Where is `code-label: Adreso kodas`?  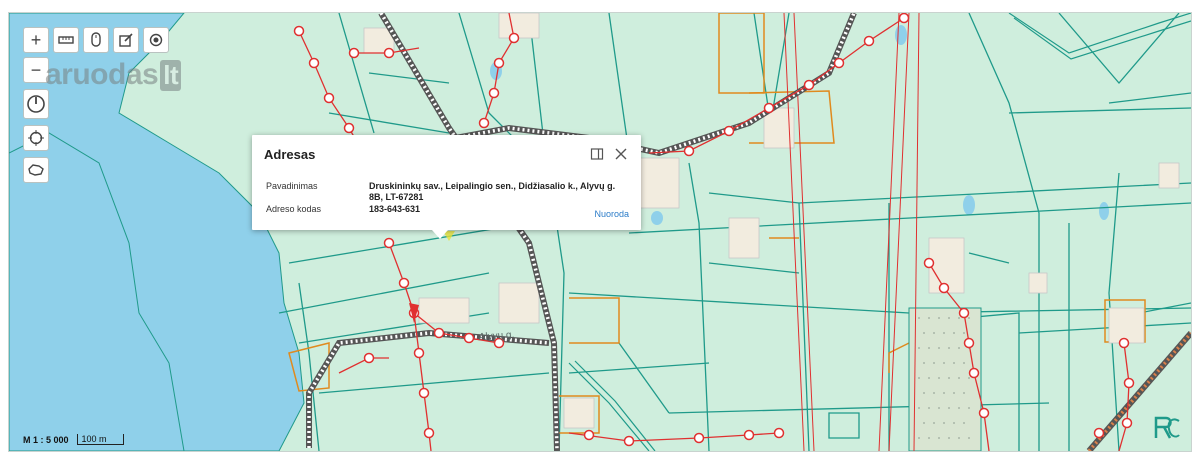 code-label: Adreso kodas is located at coordinates (294, 209).